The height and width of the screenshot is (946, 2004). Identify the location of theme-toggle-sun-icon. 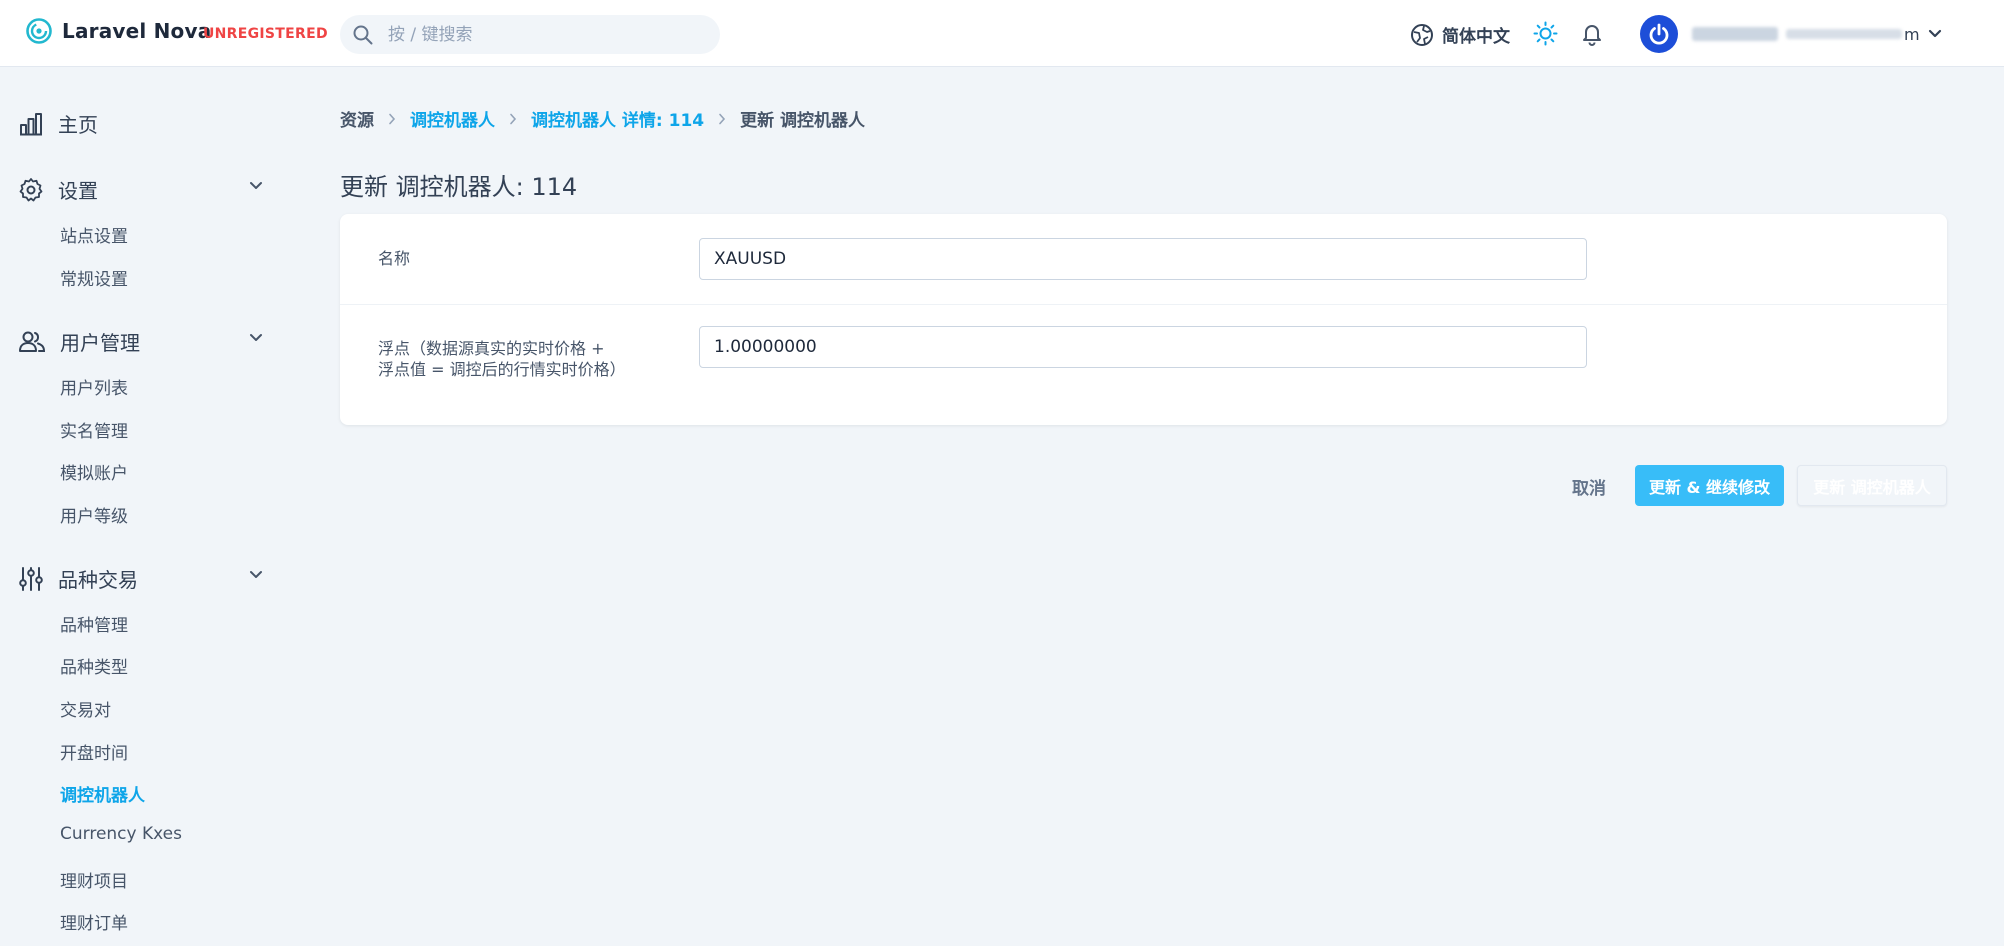
(1545, 33).